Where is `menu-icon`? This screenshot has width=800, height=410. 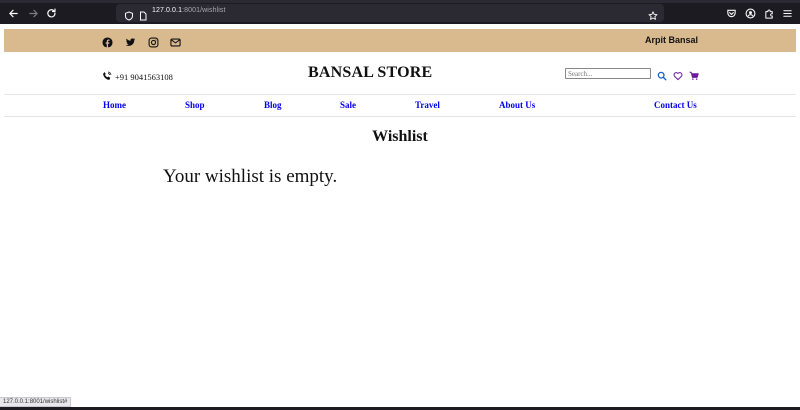
menu-icon is located at coordinates (788, 12).